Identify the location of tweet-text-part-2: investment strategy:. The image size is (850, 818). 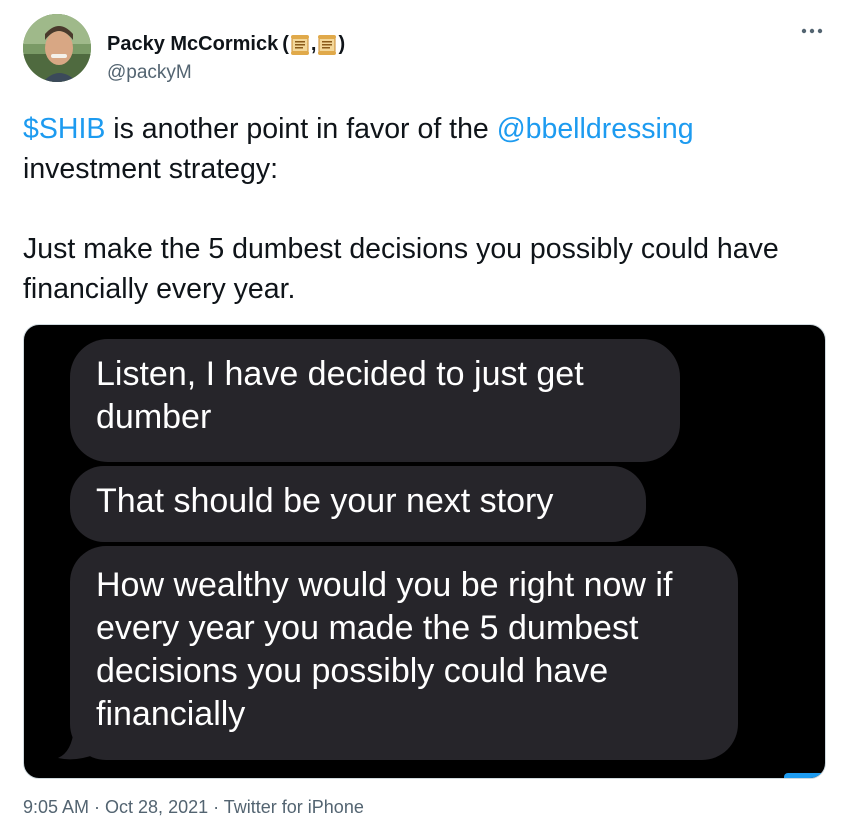
(151, 169).